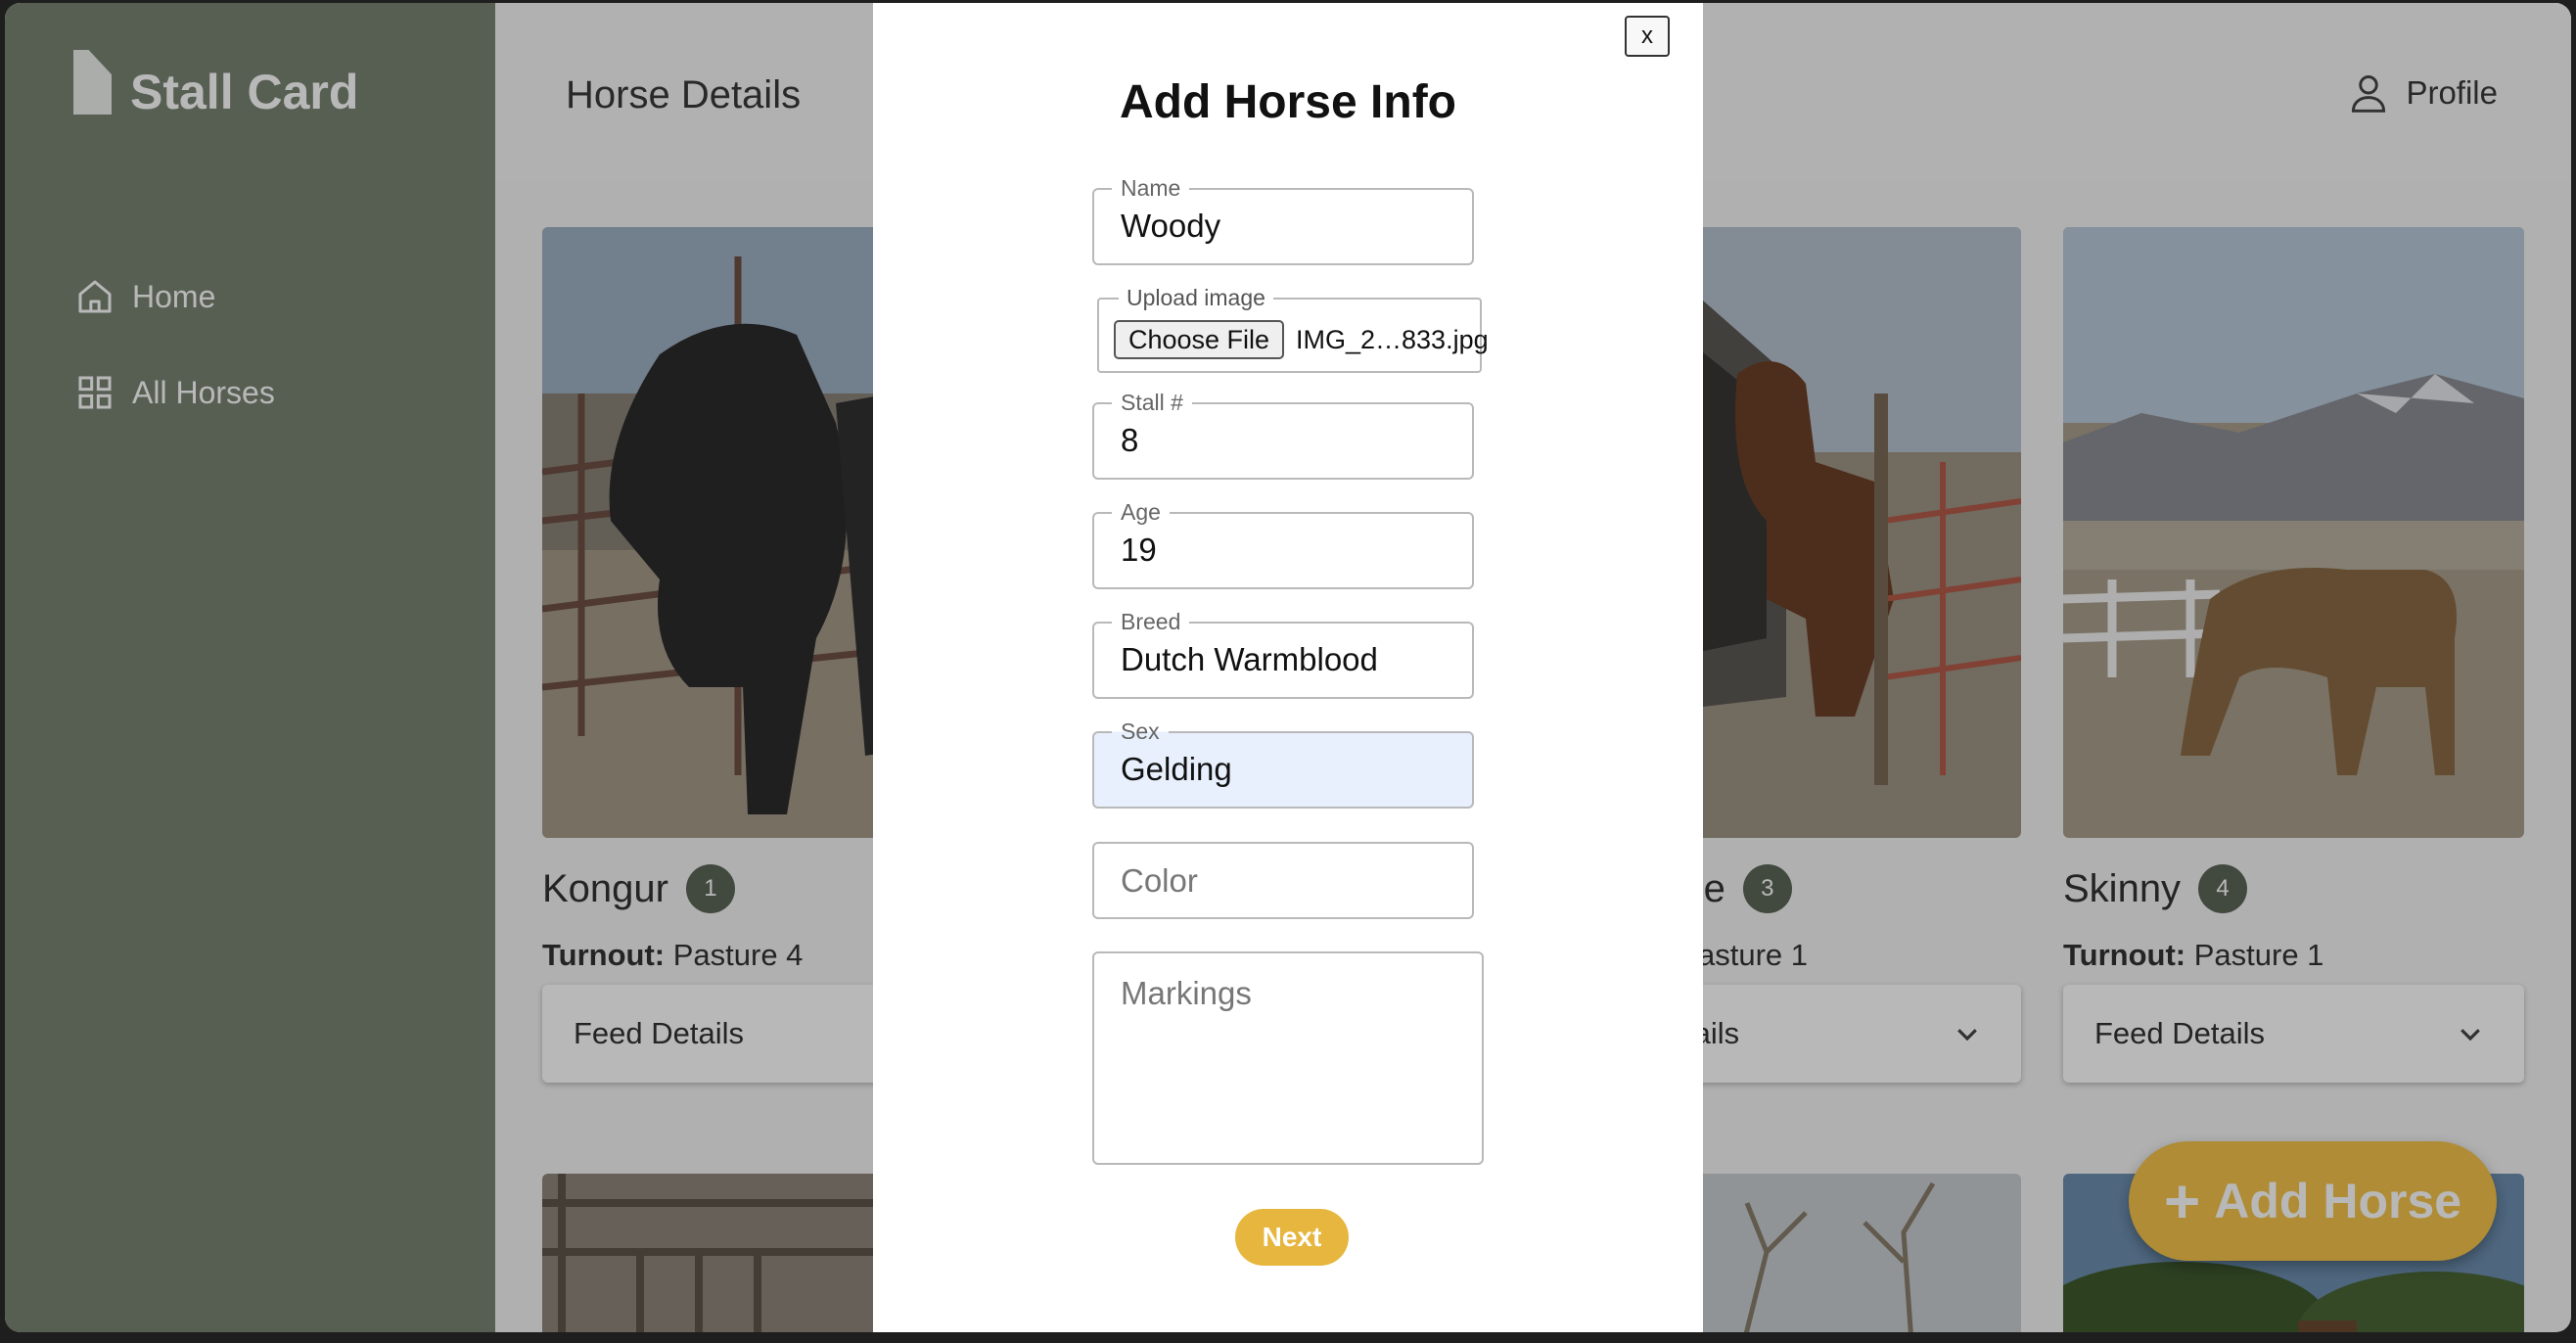 Image resolution: width=2576 pixels, height=1343 pixels. What do you see at coordinates (1151, 188) in the screenshot?
I see `name-label: Name` at bounding box center [1151, 188].